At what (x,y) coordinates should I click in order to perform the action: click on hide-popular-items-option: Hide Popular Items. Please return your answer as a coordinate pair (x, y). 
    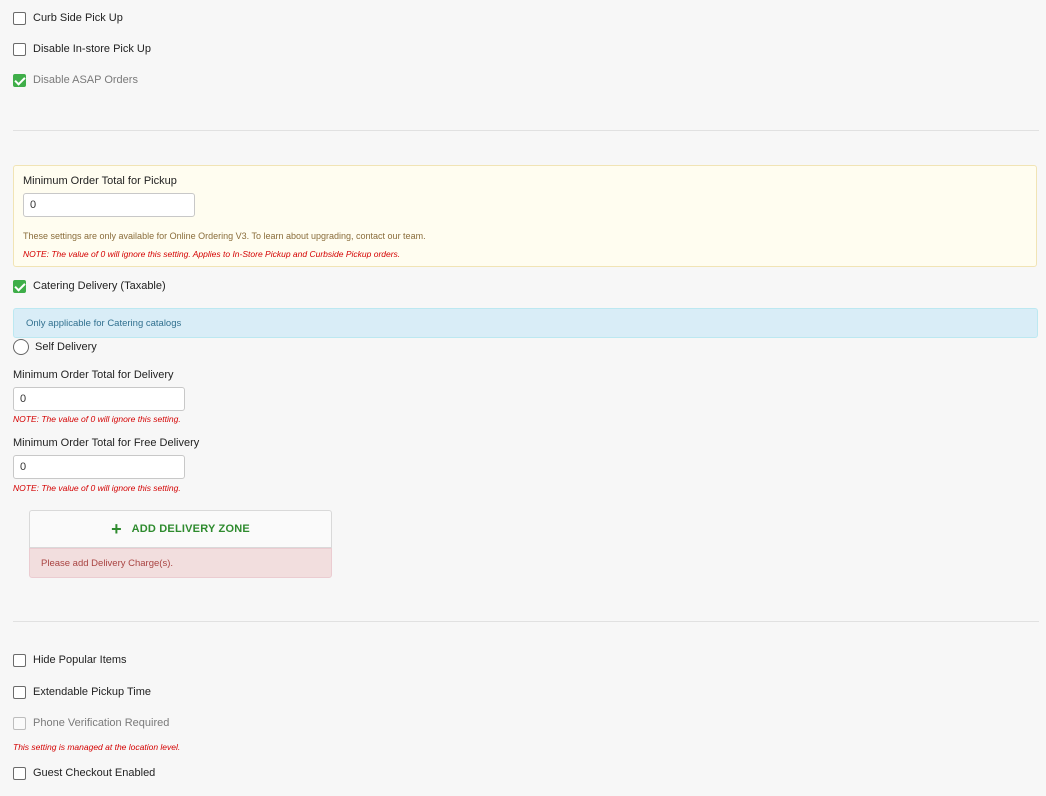
    Looking at the image, I should click on (70, 660).